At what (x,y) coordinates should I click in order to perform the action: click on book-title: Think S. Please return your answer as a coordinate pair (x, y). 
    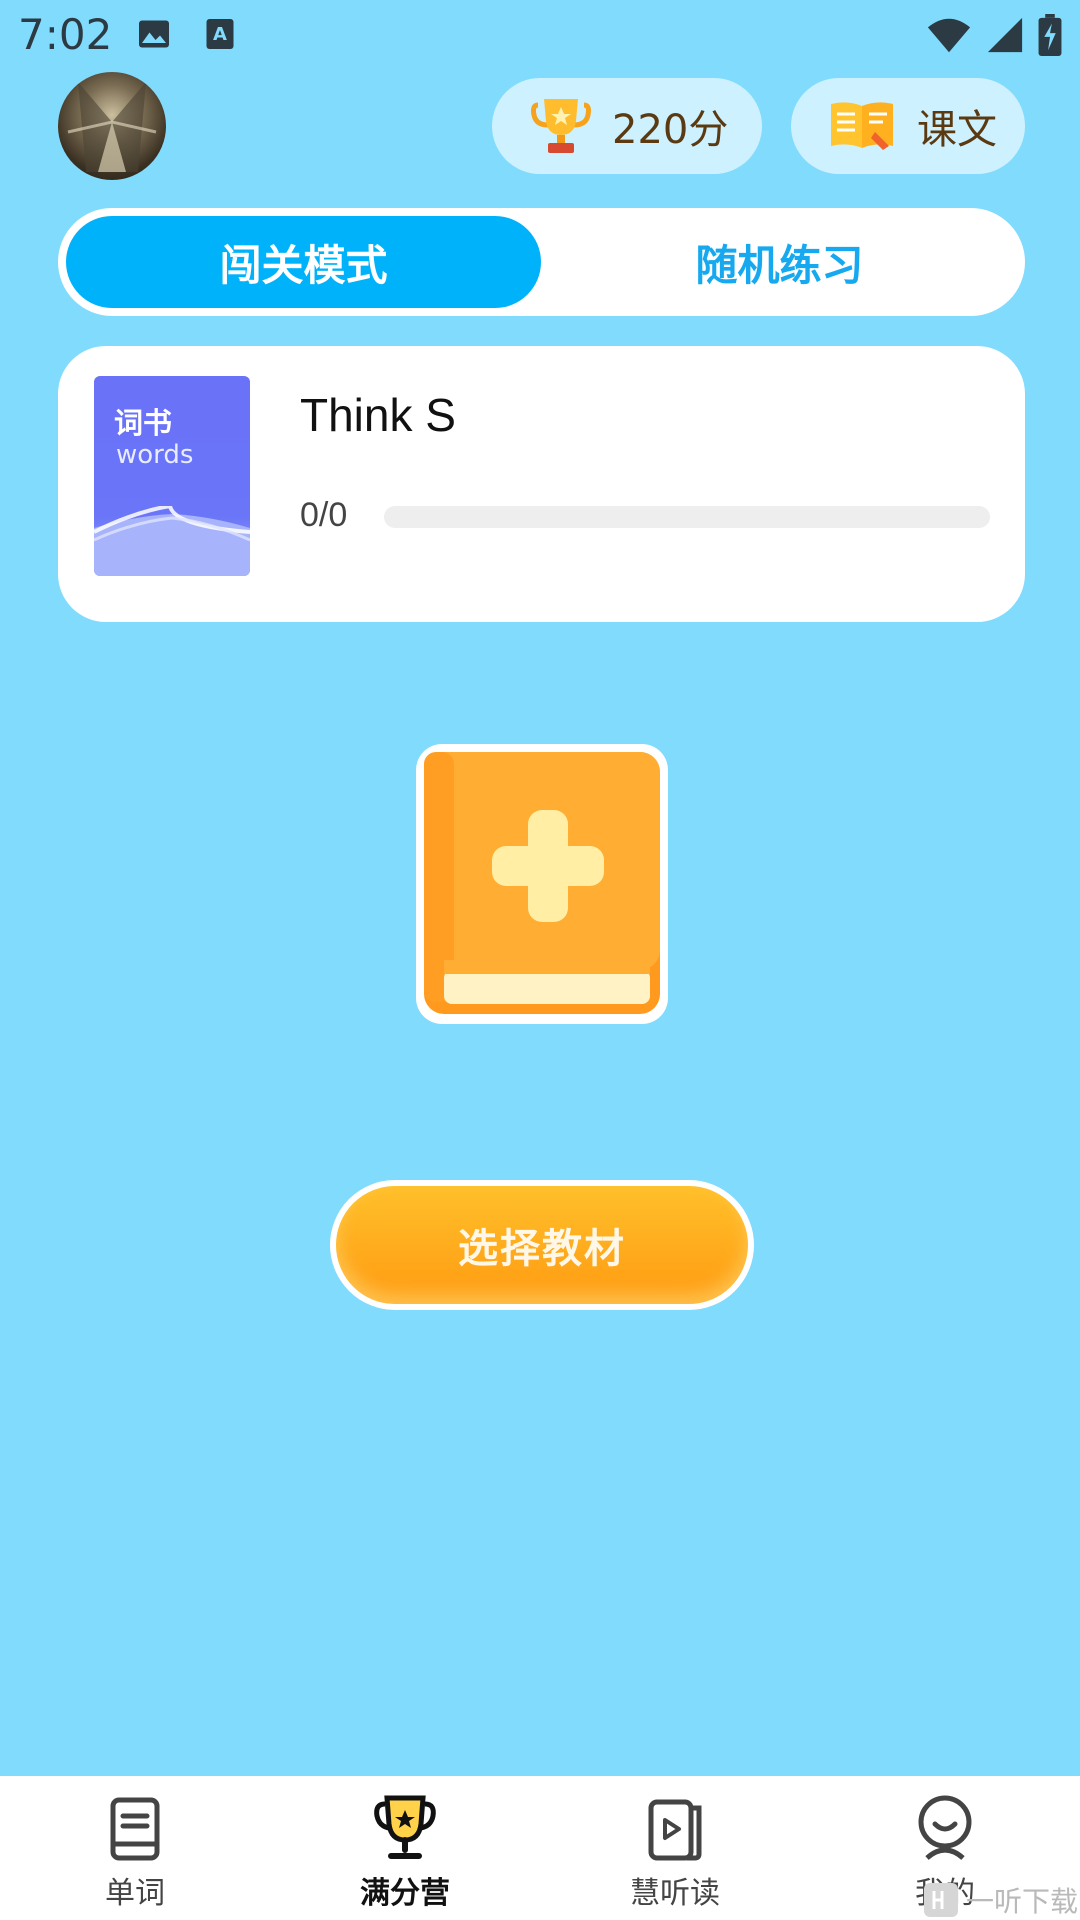
    Looking at the image, I should click on (378, 415).